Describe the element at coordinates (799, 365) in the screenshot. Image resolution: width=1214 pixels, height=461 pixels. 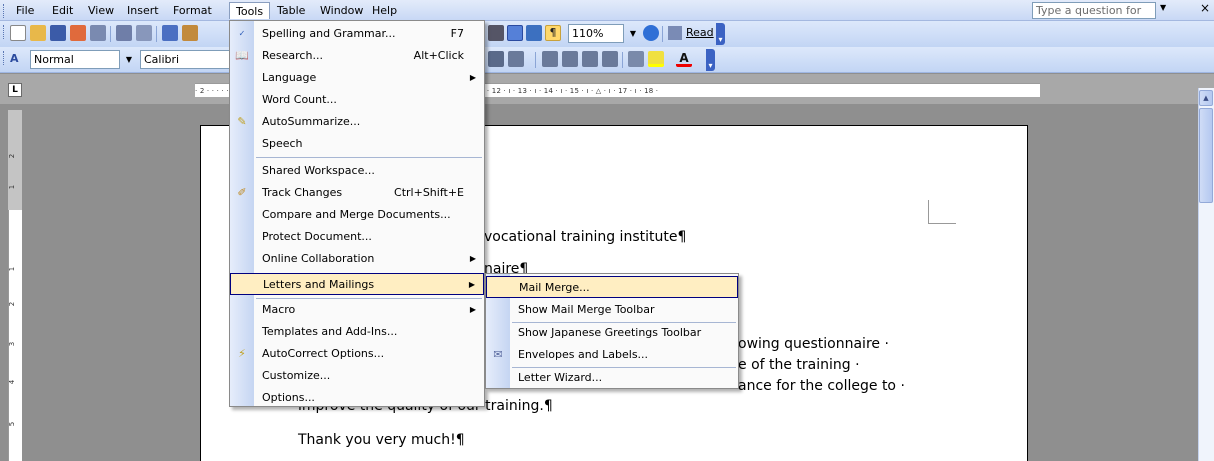
I see `doc-line: e of the training ·` at that location.